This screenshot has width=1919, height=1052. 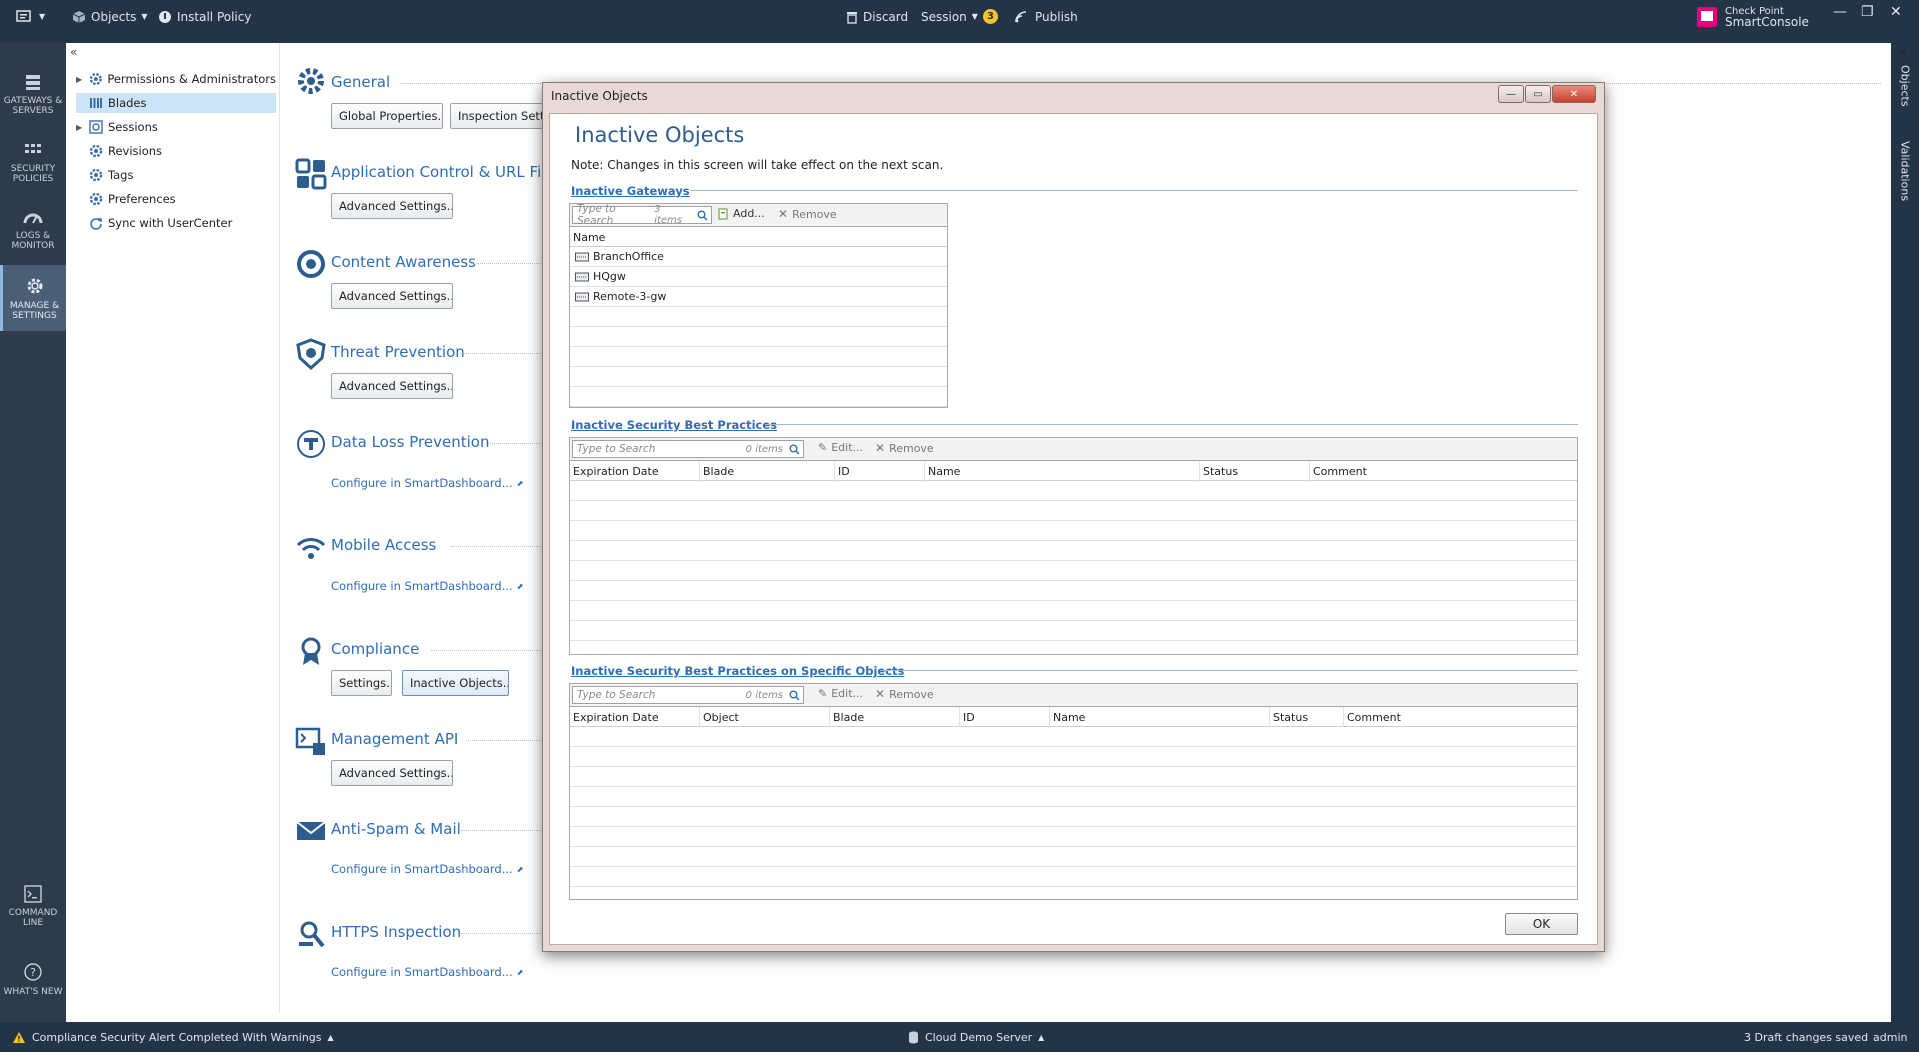 I want to click on server-selector: Cloud Demo Server ▲, so click(x=976, y=1037).